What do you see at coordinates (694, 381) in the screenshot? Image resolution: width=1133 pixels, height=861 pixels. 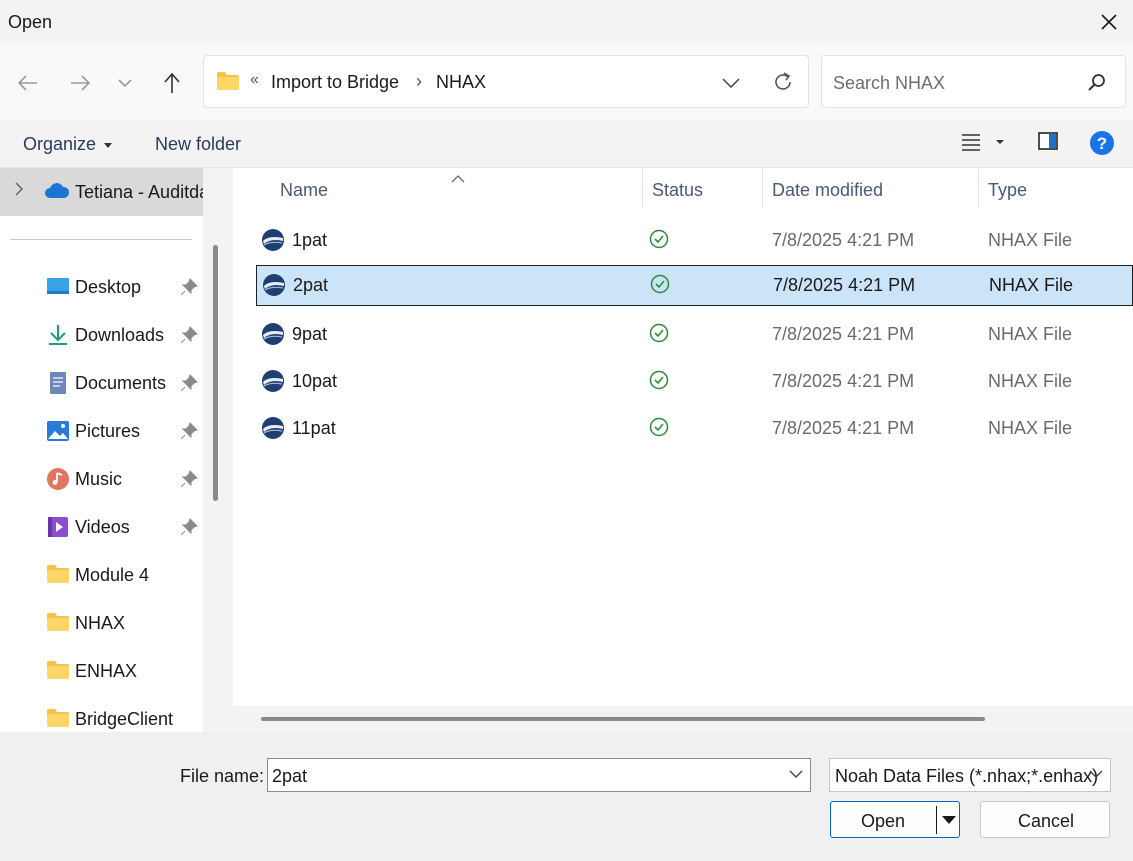 I see `file-row: 10pat 7/8/2025 4:21 PM NHAX File` at bounding box center [694, 381].